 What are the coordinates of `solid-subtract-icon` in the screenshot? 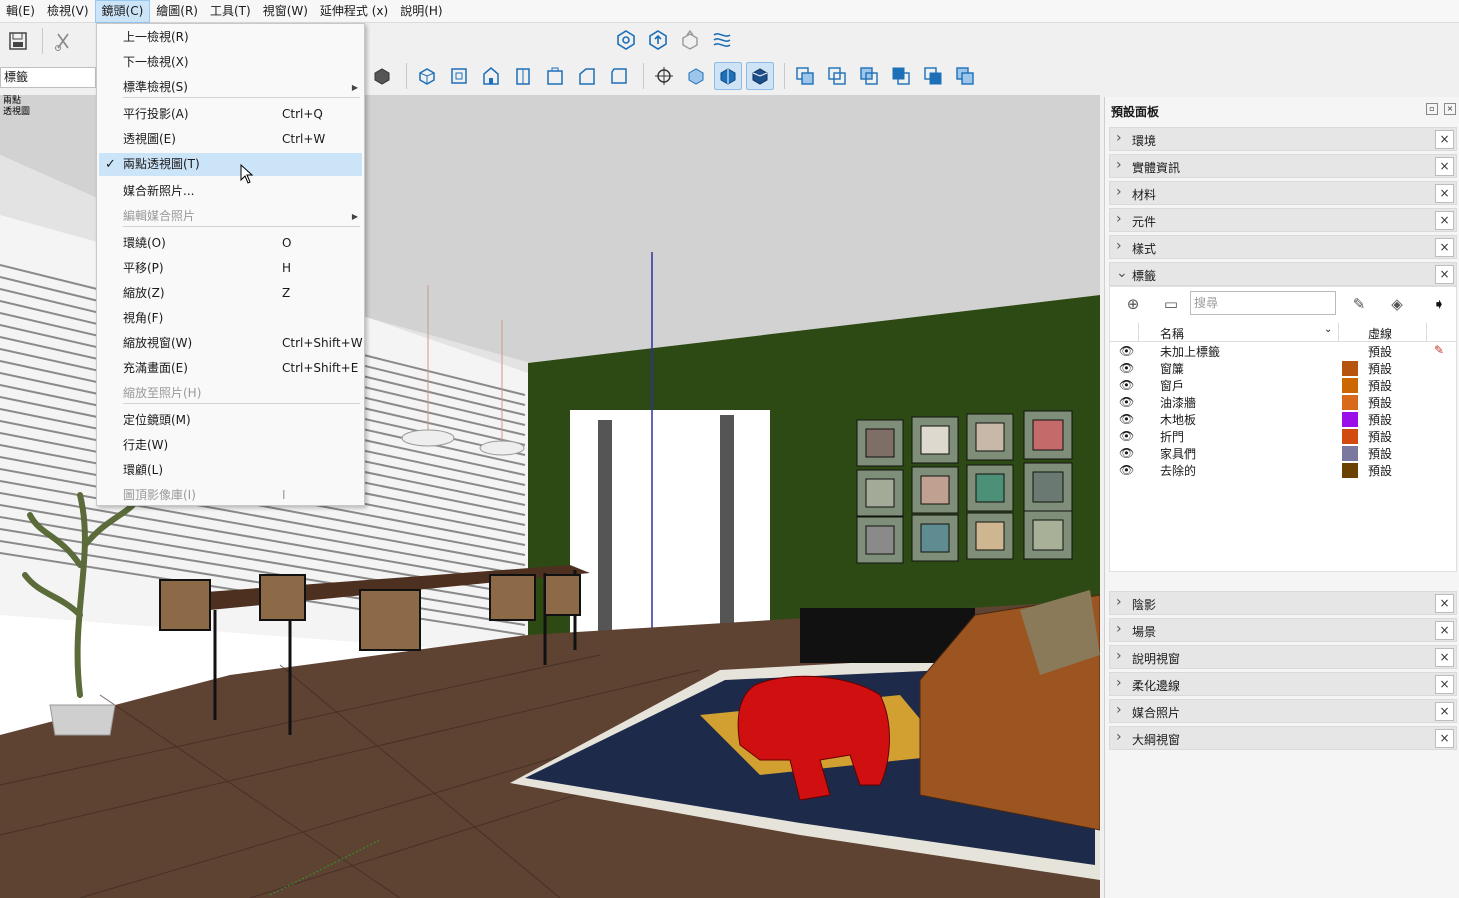 It's located at (869, 76).